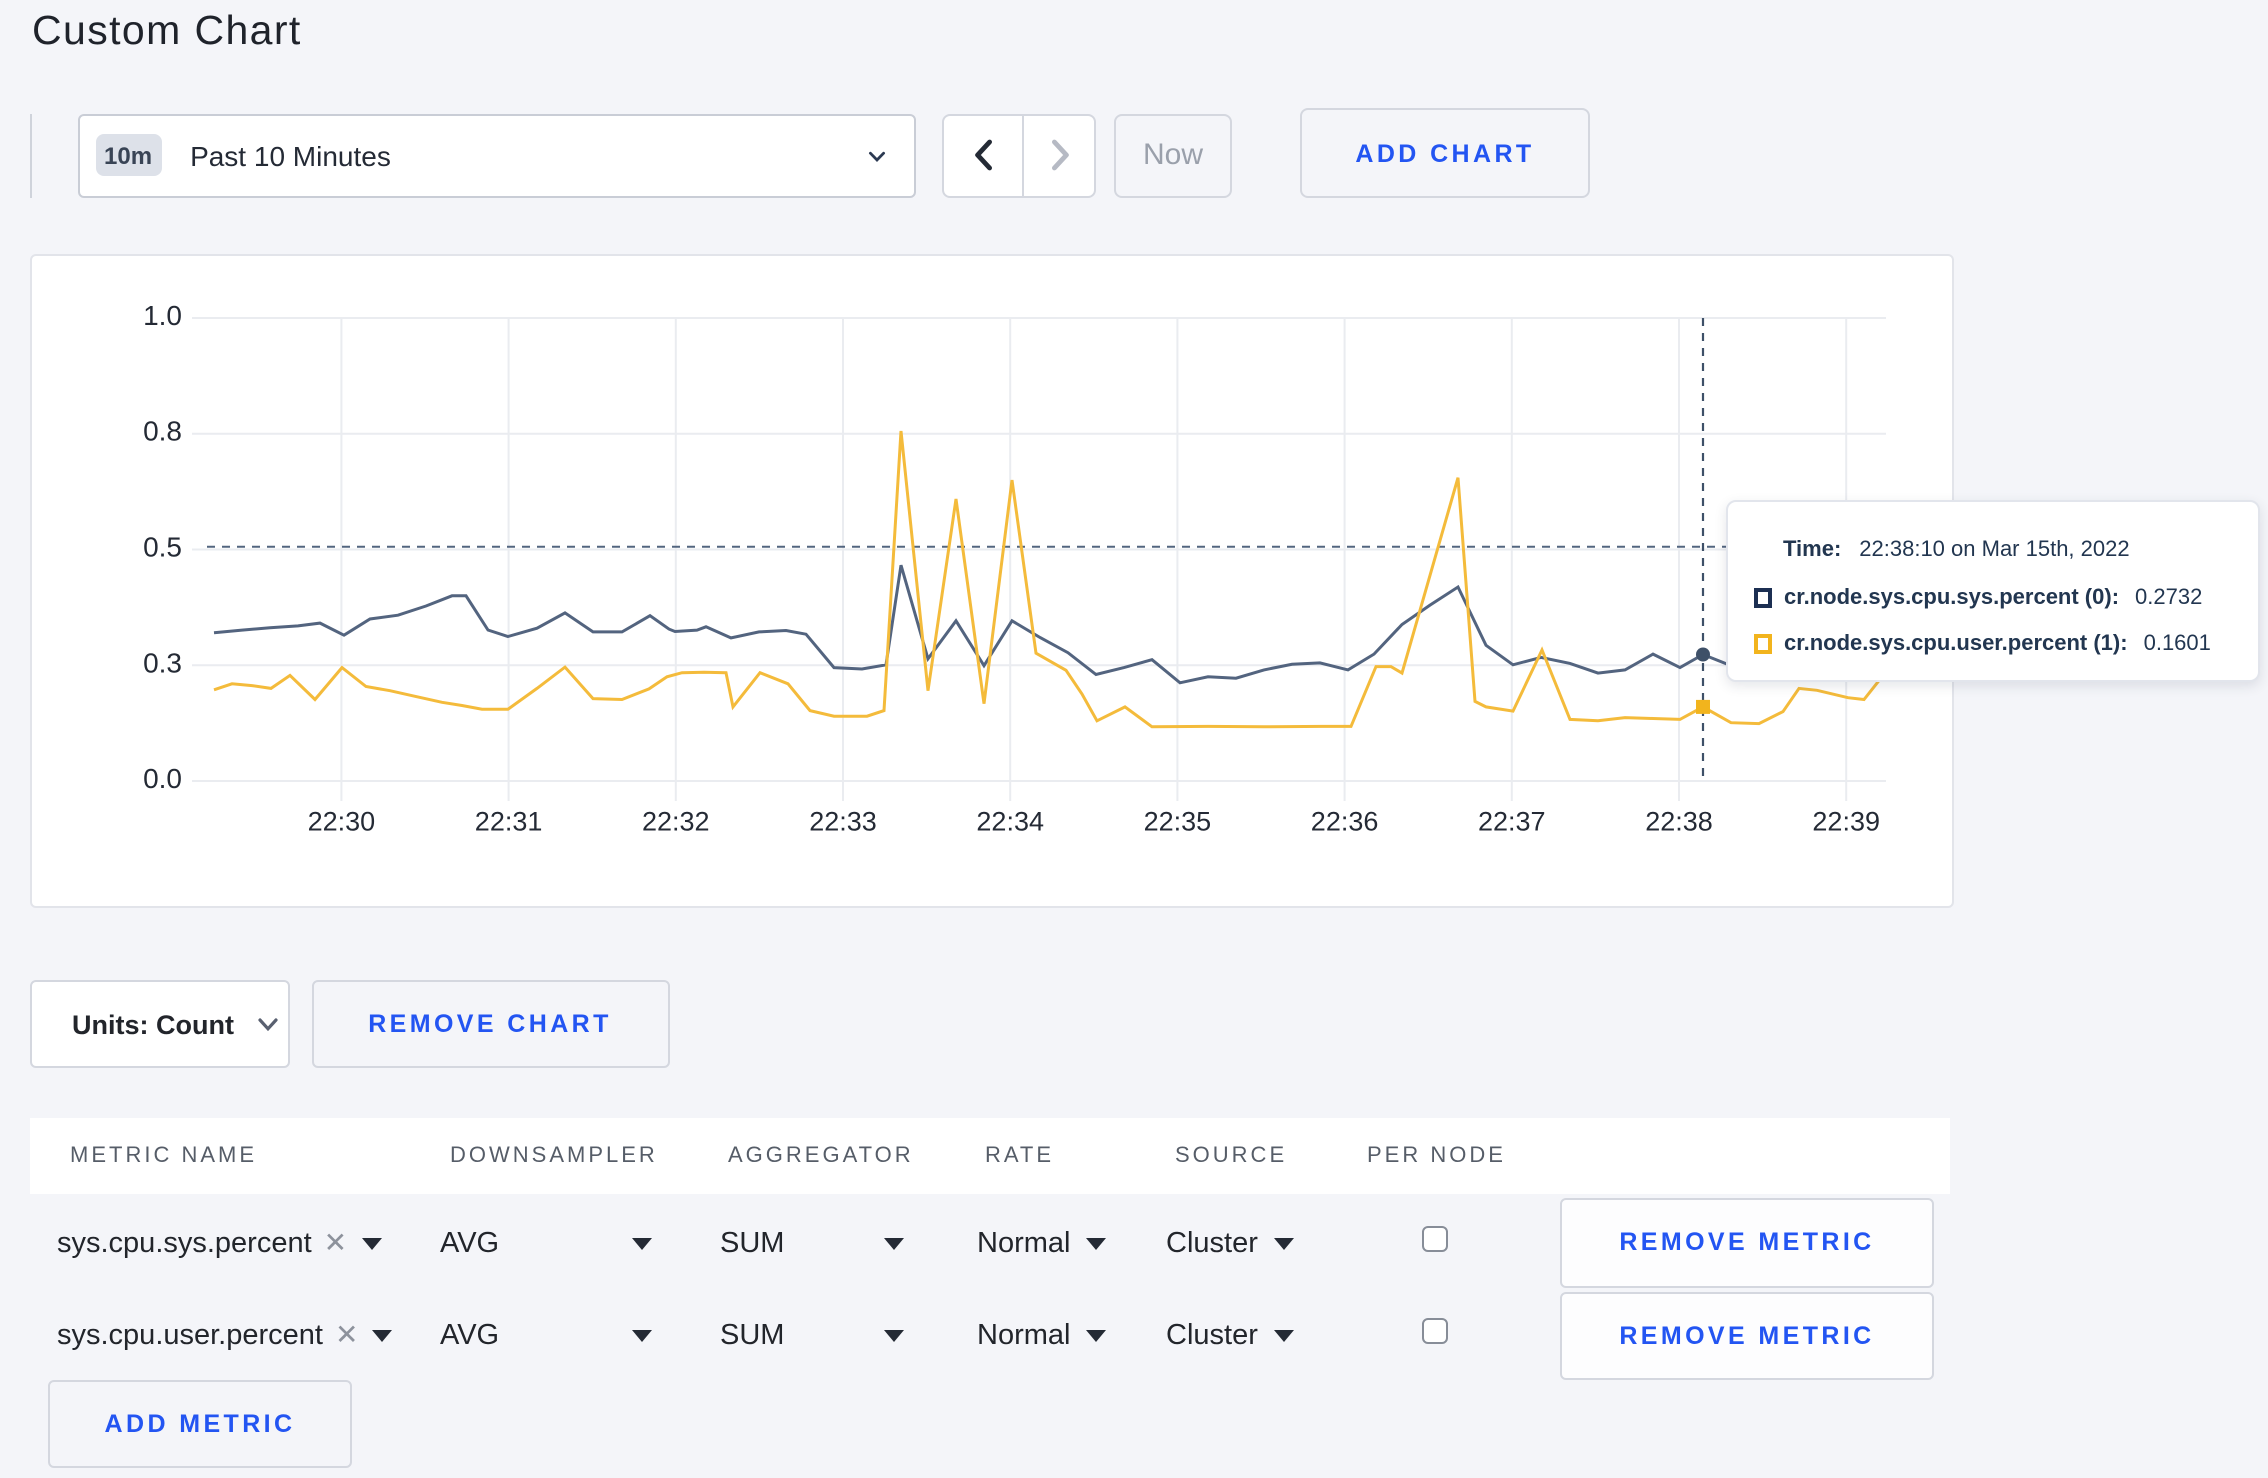 This screenshot has height=1478, width=2268. Describe the element at coordinates (1010, 821) in the screenshot. I see `svg-text: 22:34` at that location.